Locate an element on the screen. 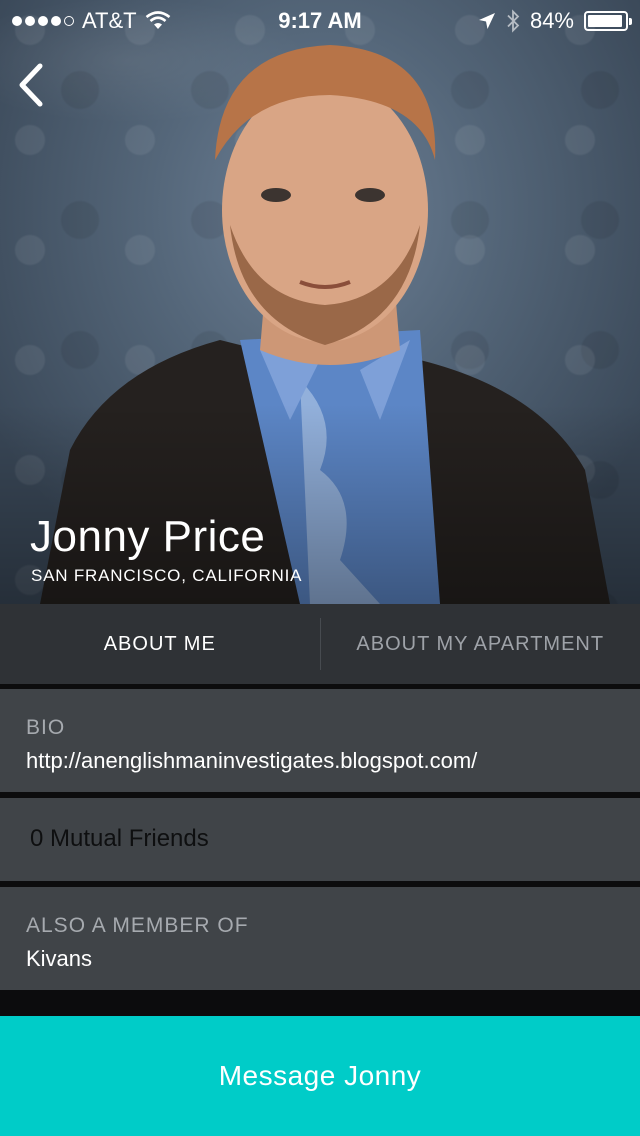  membership-card: ALSO A MEMBER OF Kivans is located at coordinates (320, 938).